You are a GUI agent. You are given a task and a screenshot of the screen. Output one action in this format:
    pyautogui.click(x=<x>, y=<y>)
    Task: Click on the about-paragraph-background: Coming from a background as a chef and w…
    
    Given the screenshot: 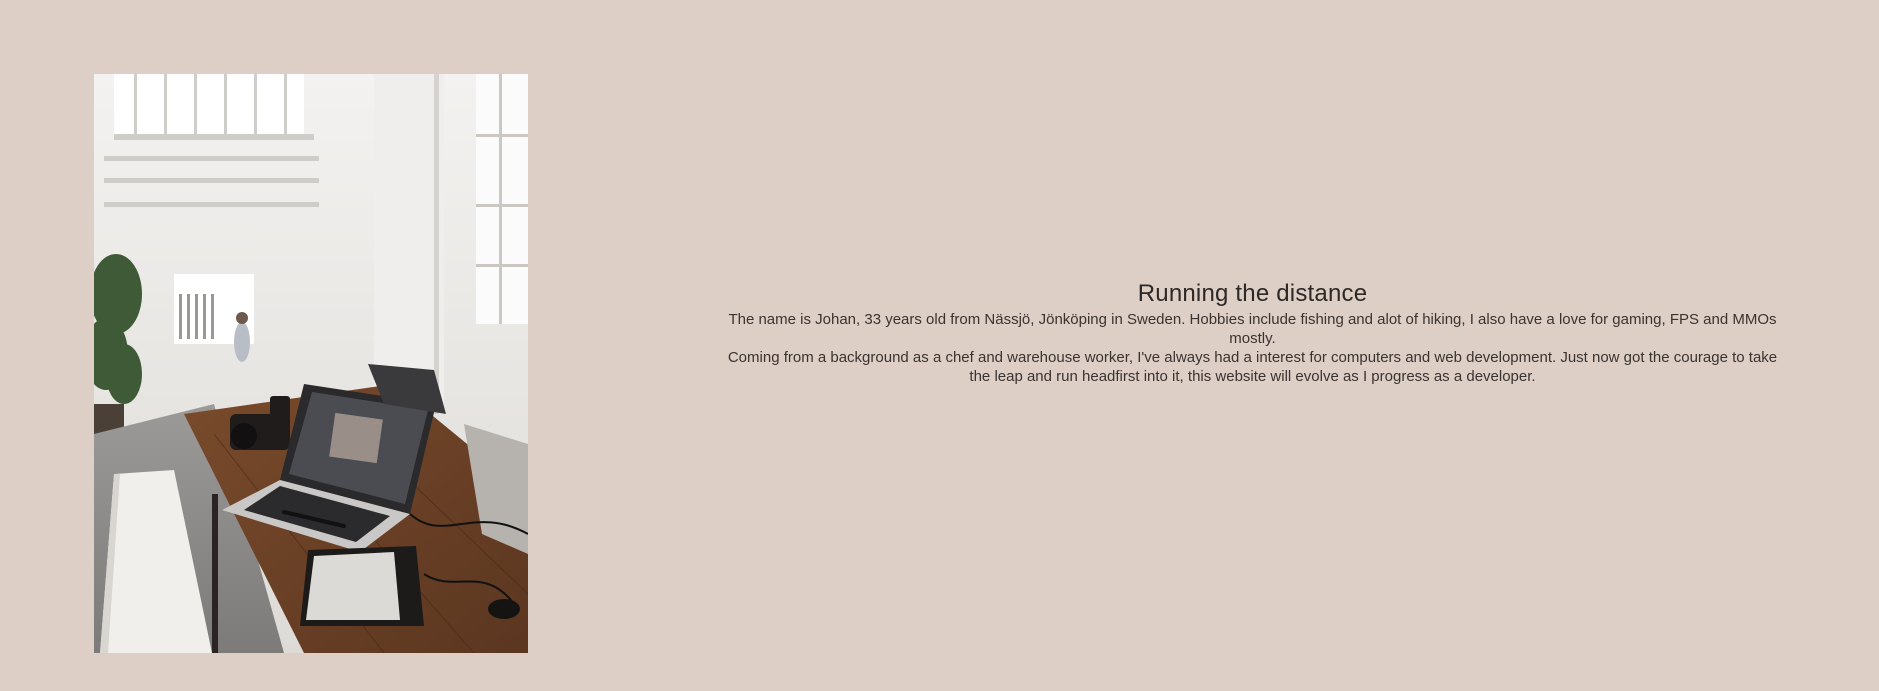 What is the action you would take?
    pyautogui.click(x=1252, y=367)
    